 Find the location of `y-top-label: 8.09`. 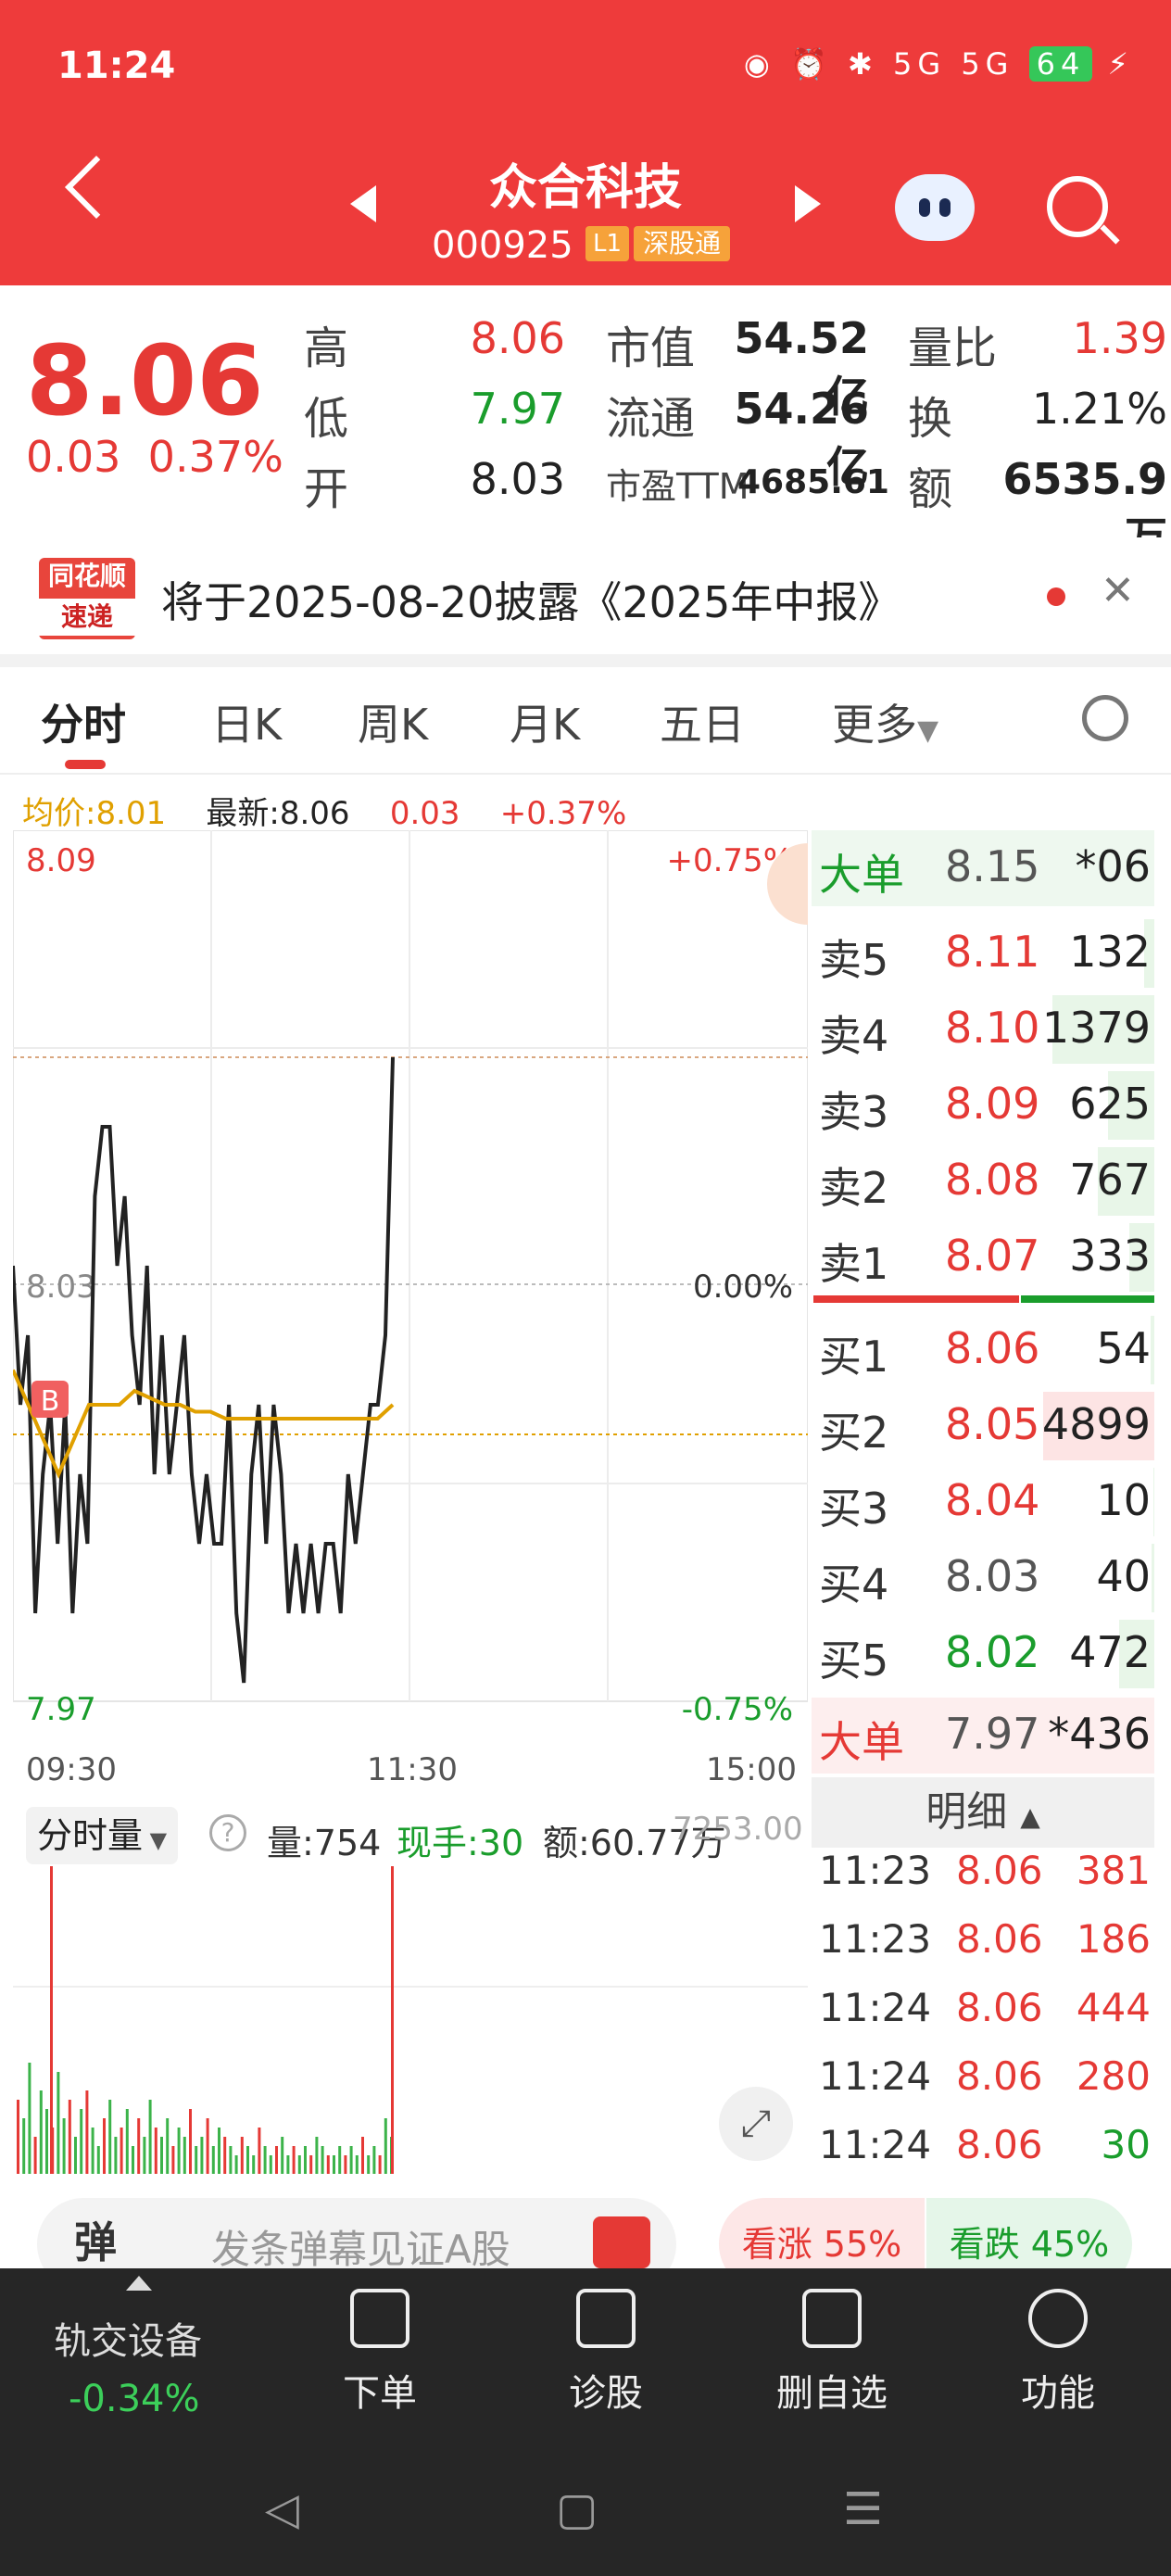

y-top-label: 8.09 is located at coordinates (61, 860).